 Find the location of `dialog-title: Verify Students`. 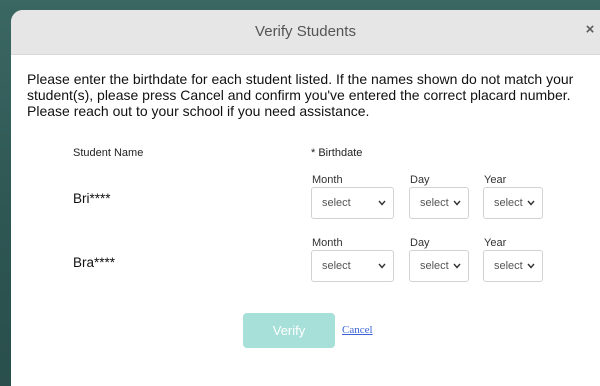

dialog-title: Verify Students is located at coordinates (305, 31).